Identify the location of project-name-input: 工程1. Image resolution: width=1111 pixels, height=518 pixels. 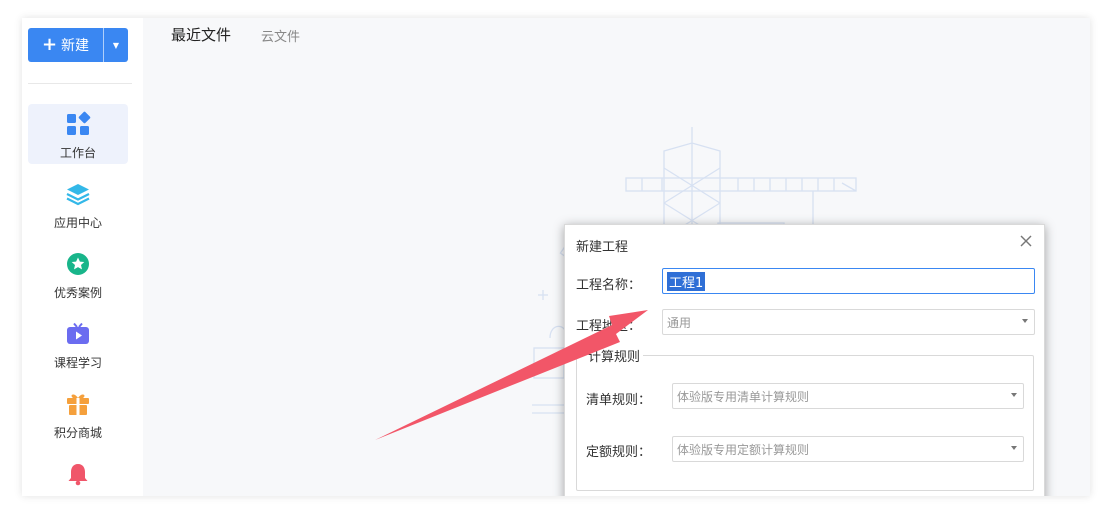
(848, 281).